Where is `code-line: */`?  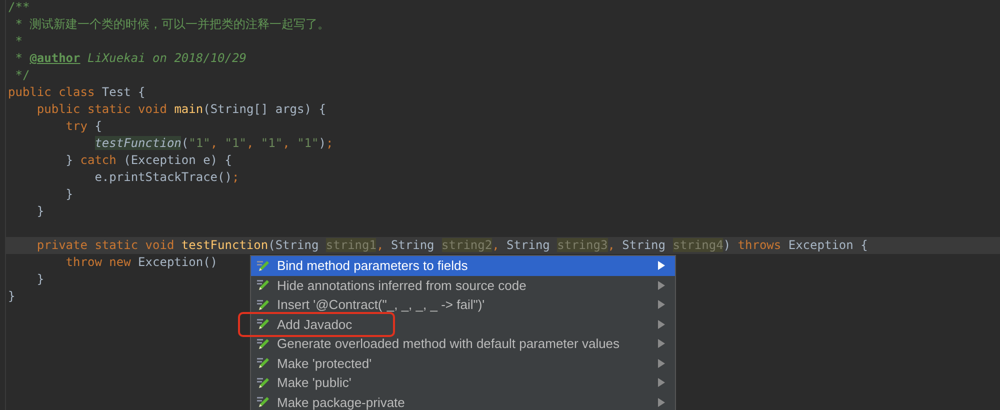
code-line: */ is located at coordinates (22, 75).